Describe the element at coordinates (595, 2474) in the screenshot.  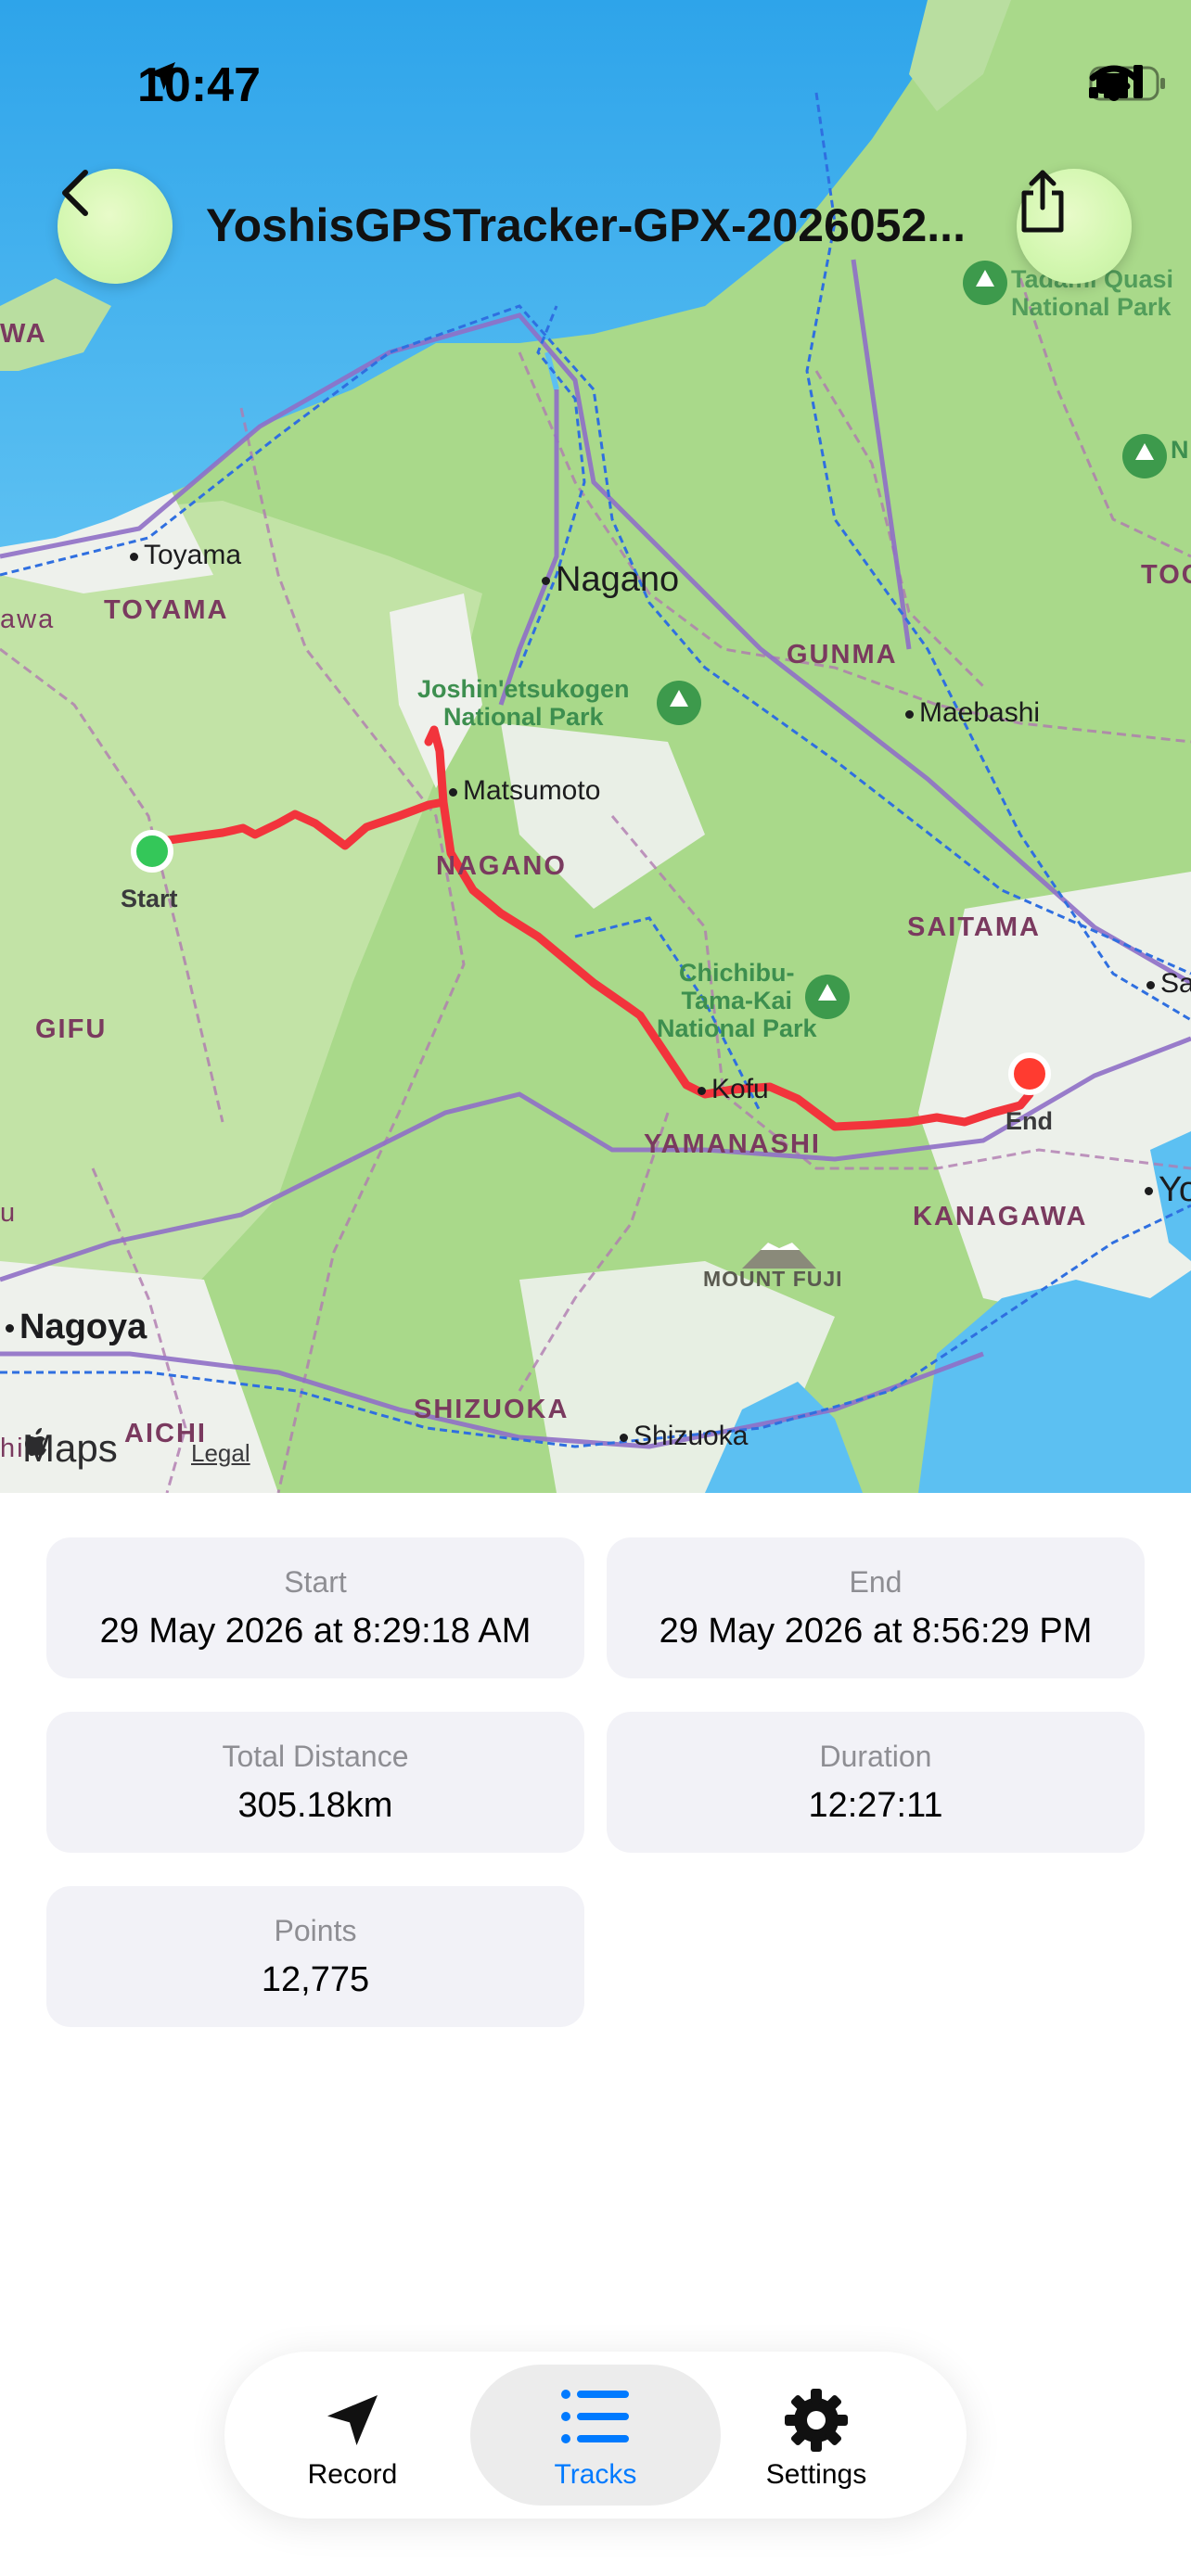
I see `tab-label: Tracks` at that location.